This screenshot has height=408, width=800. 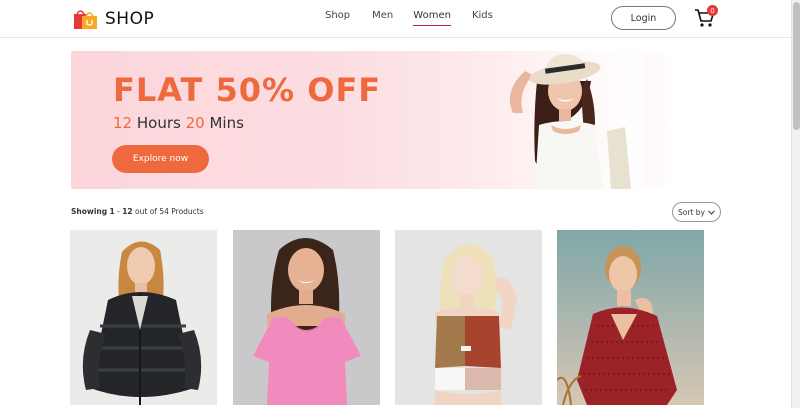 I want to click on logo-text: SHOP, so click(x=130, y=19).